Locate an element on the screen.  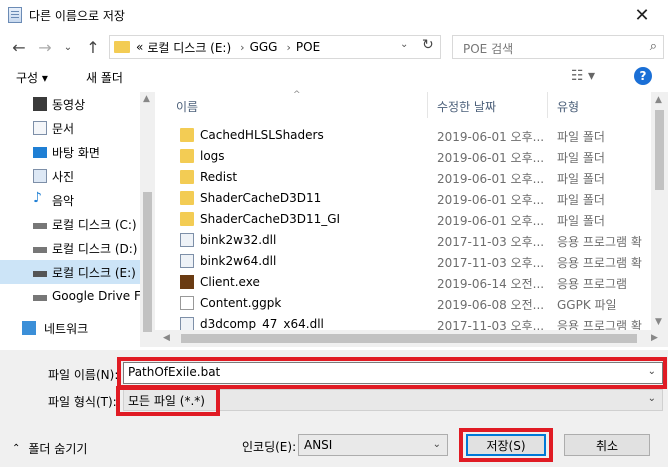
video-icon is located at coordinates (40, 104).